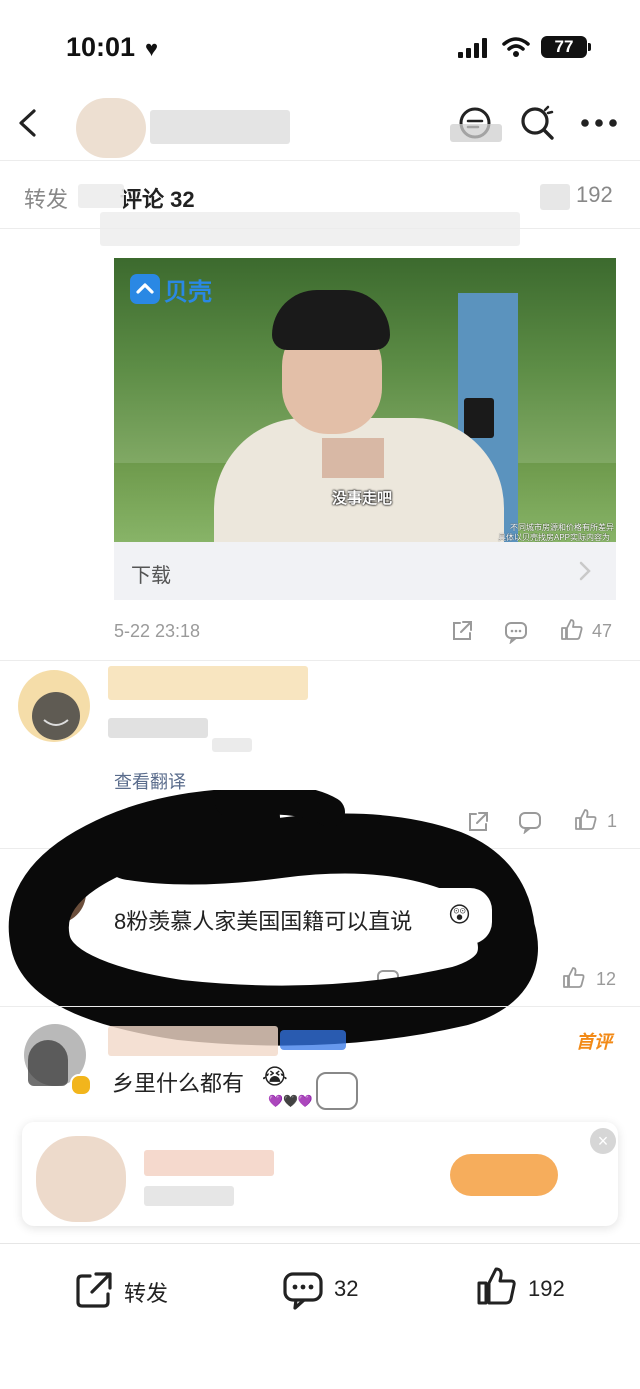  What do you see at coordinates (188, 292) in the screenshot?
I see `brand-name: 贝壳` at bounding box center [188, 292].